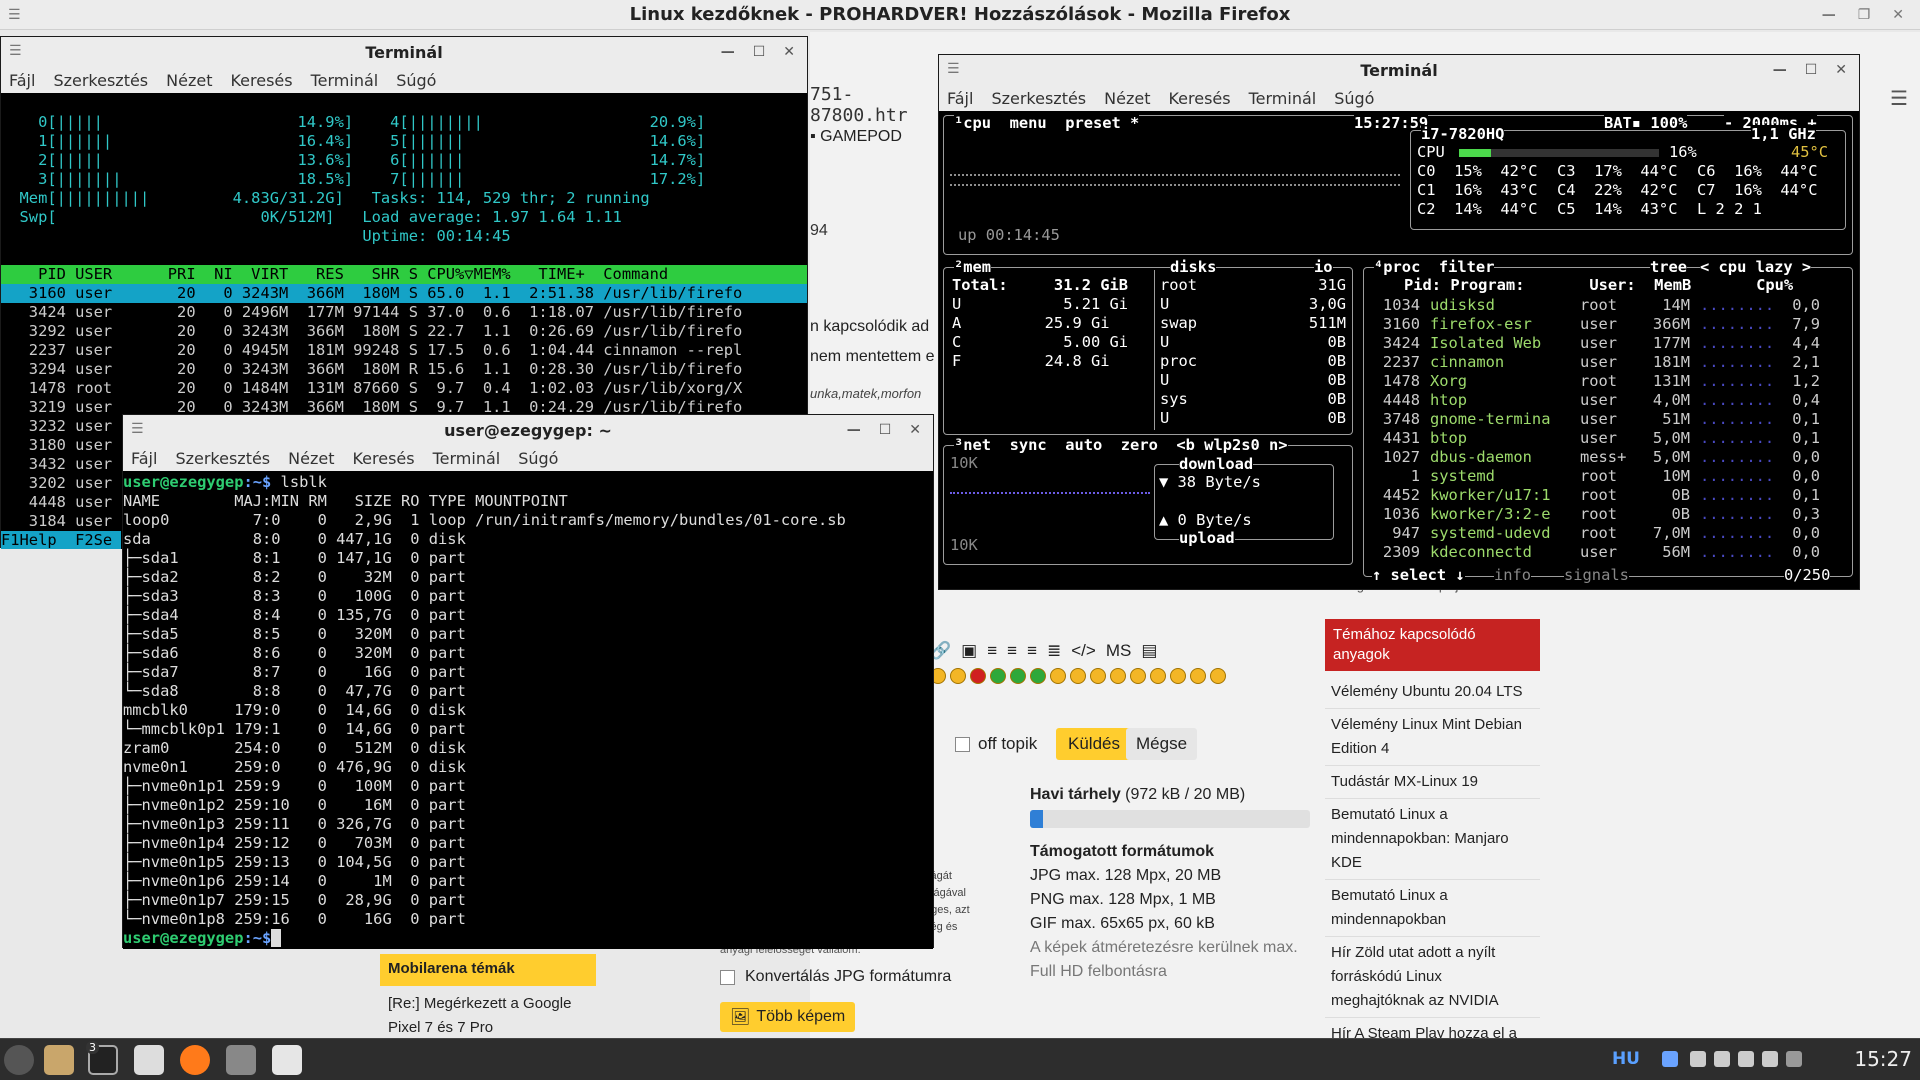 This screenshot has width=1920, height=1080. I want to click on text-editor-icon, so click(149, 1060).